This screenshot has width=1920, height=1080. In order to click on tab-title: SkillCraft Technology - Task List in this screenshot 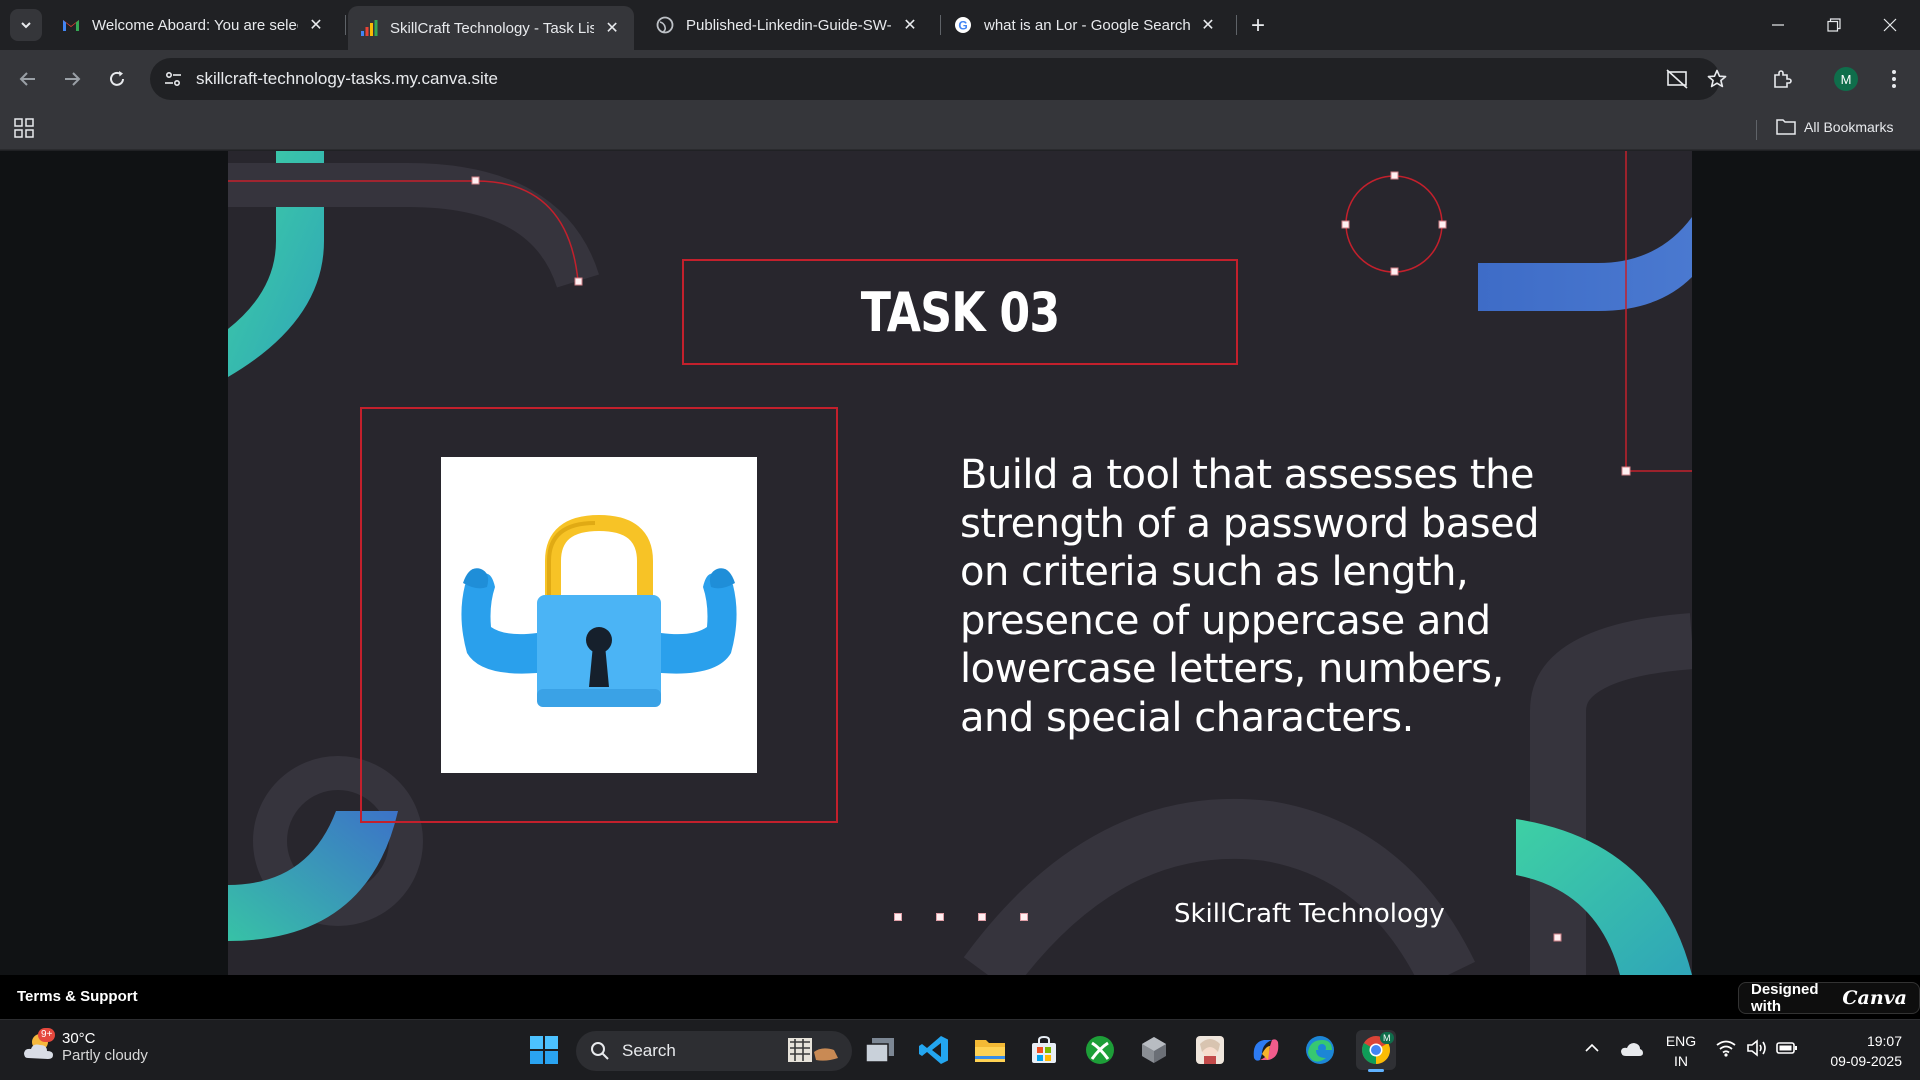, I will do `click(492, 28)`.